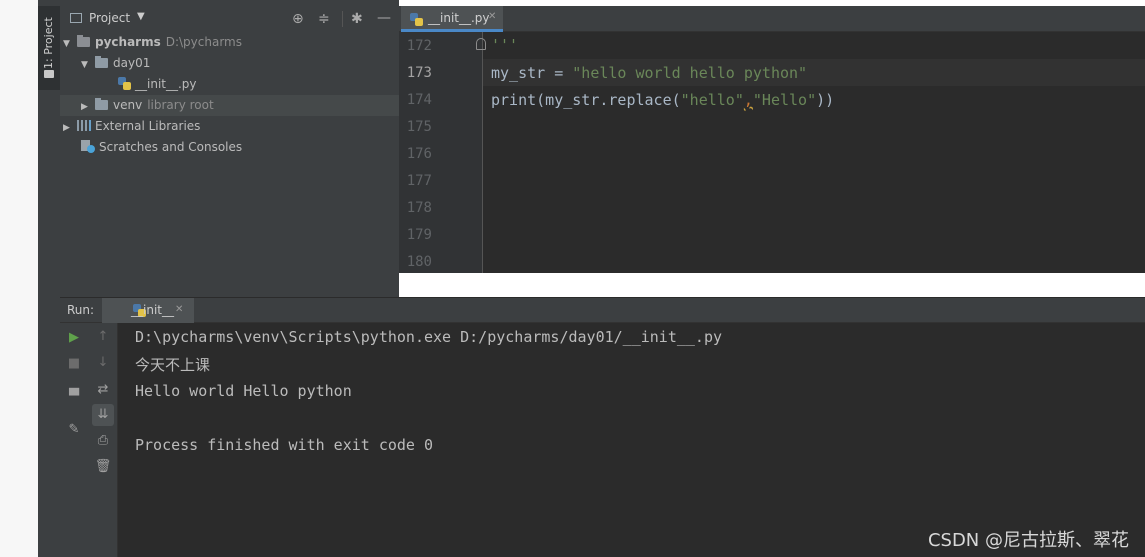 This screenshot has height=557, width=1145. I want to click on run-tab-label: __init__, so click(152, 310).